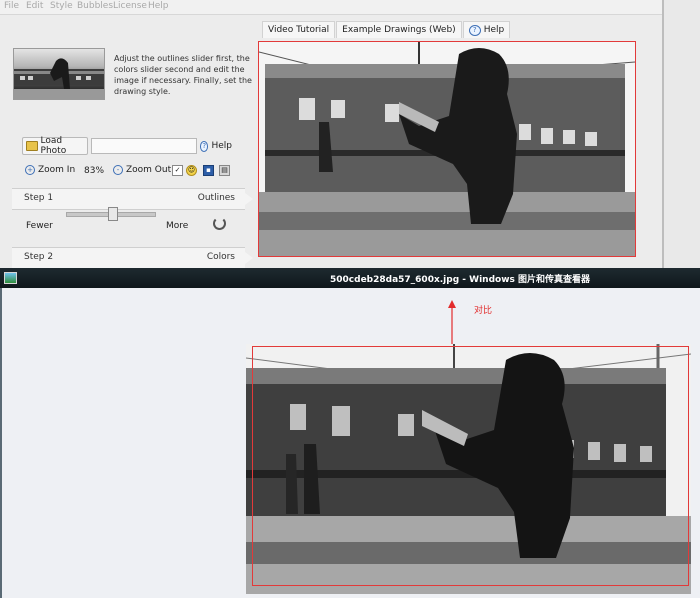 This screenshot has width=700, height=598. I want to click on help-tab-label: Help, so click(494, 30).